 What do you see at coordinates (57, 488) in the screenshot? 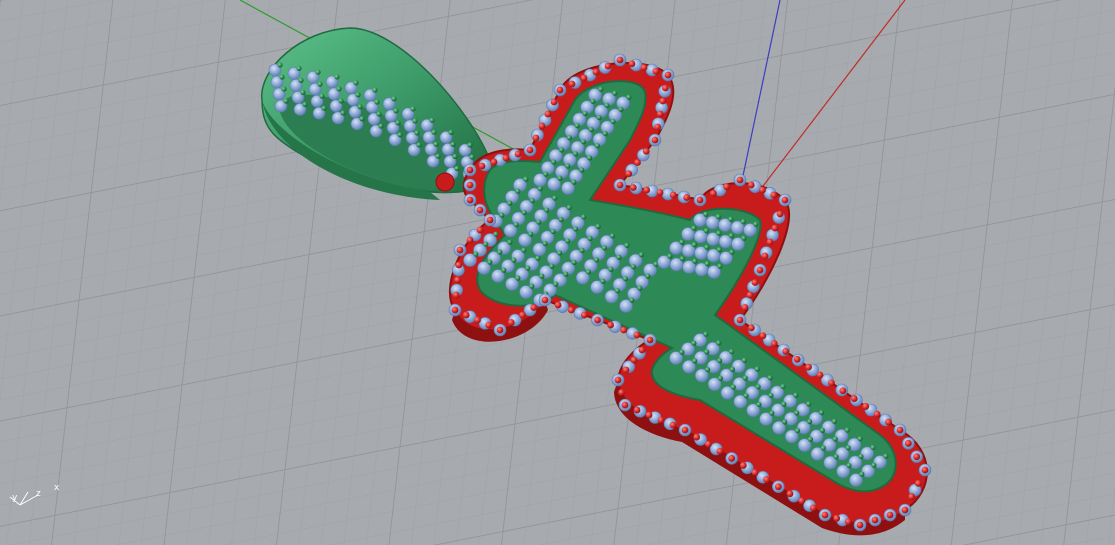
I see `axis-gizmo-x-label: x` at bounding box center [57, 488].